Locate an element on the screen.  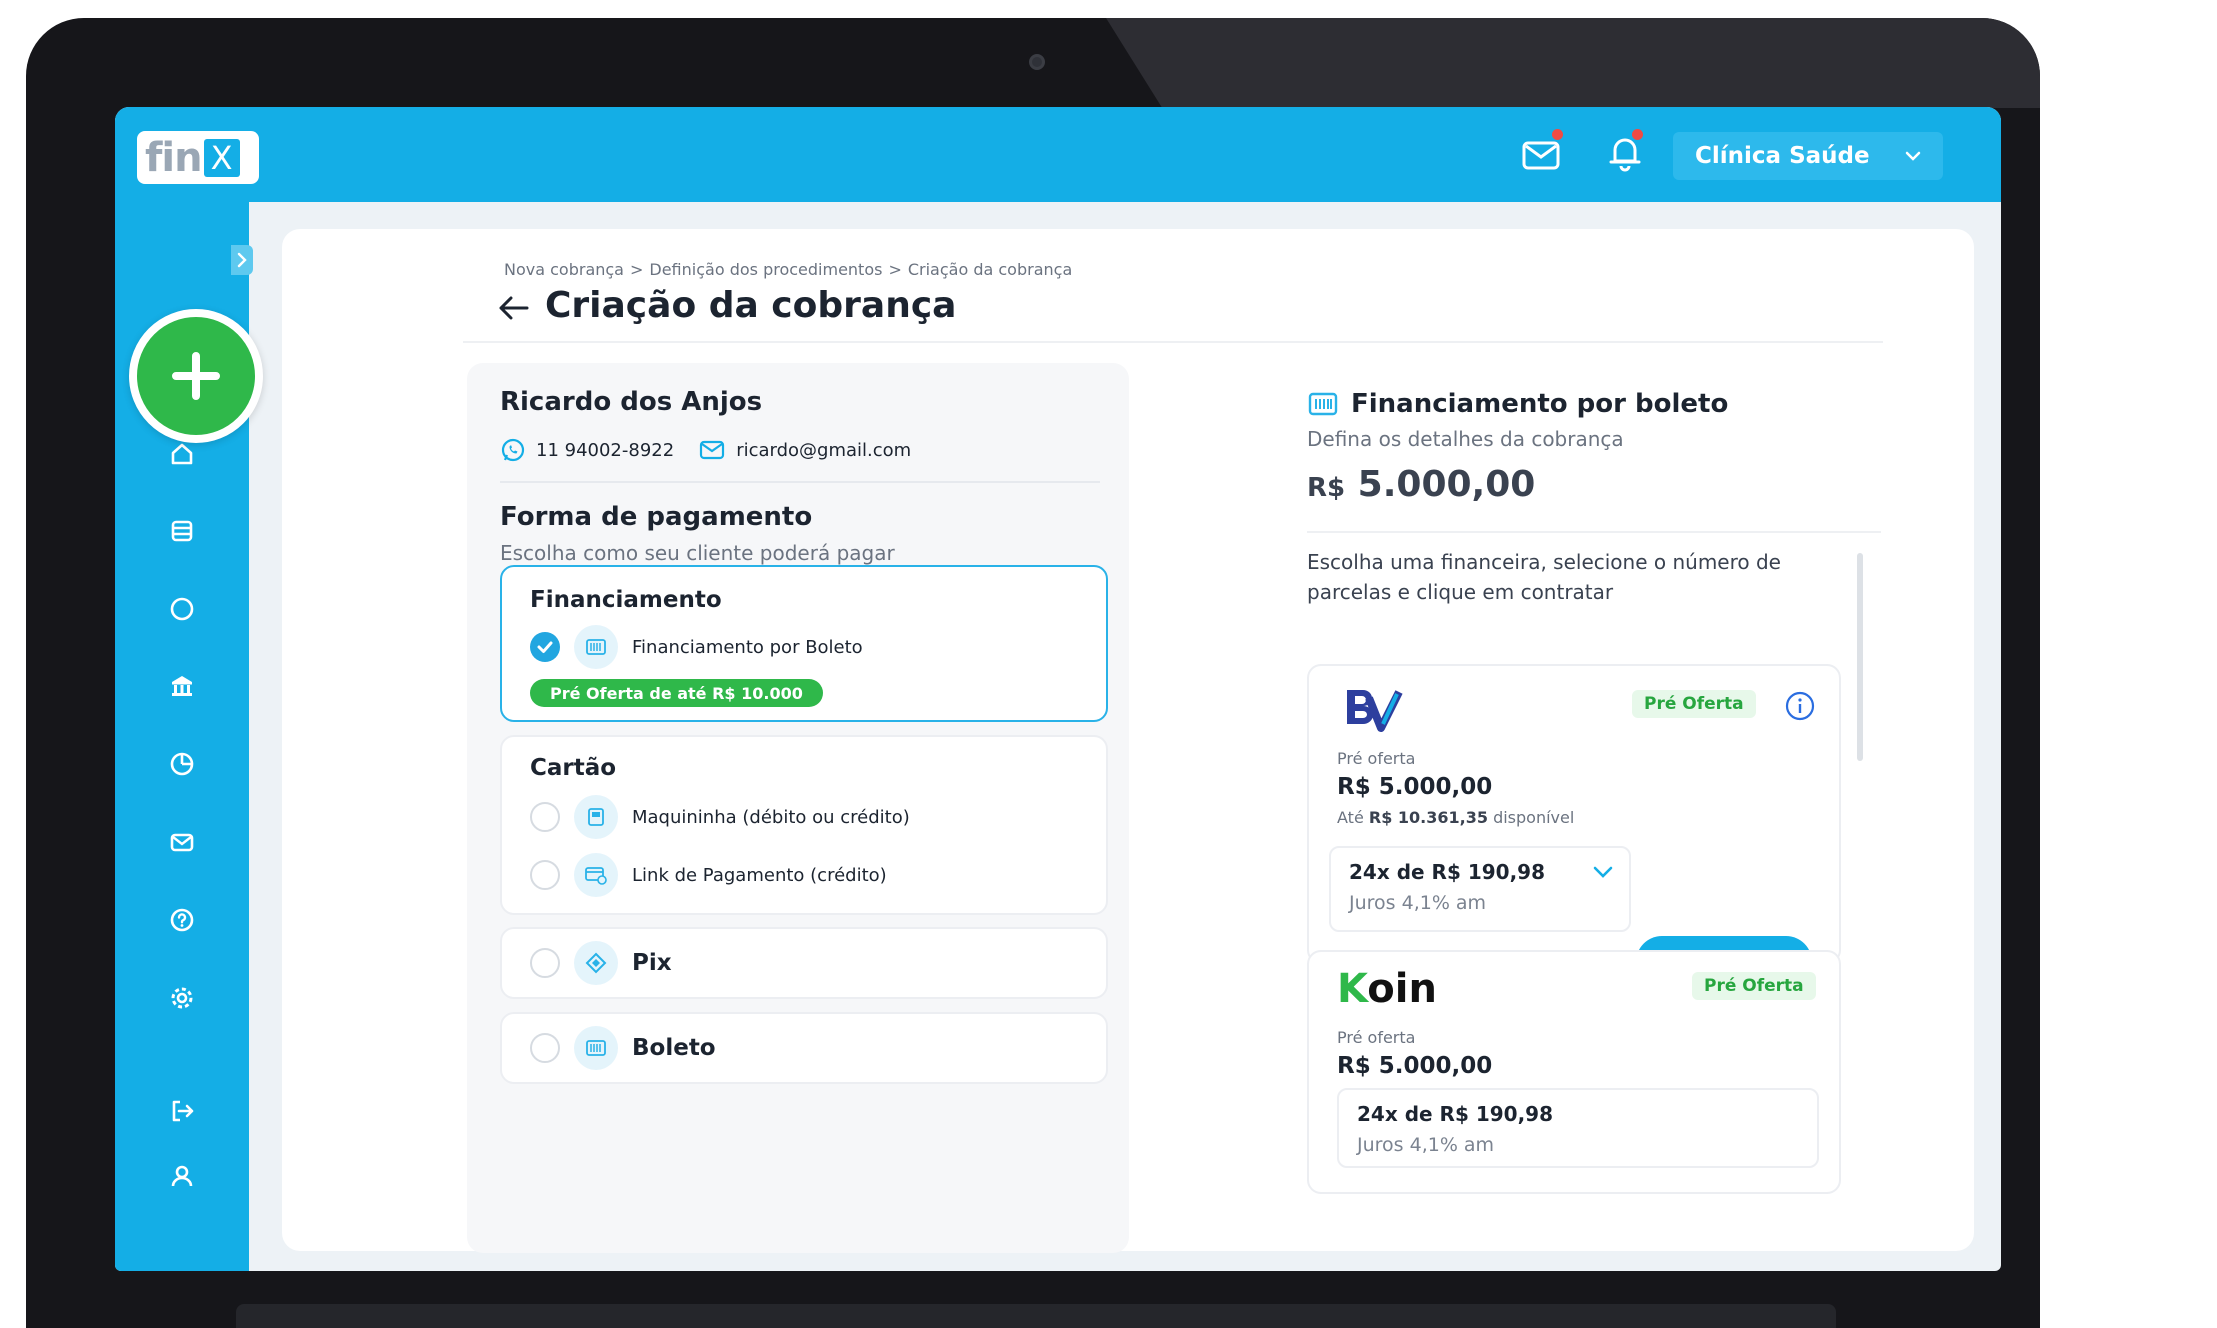
mail-notification-dot is located at coordinates (1557, 134).